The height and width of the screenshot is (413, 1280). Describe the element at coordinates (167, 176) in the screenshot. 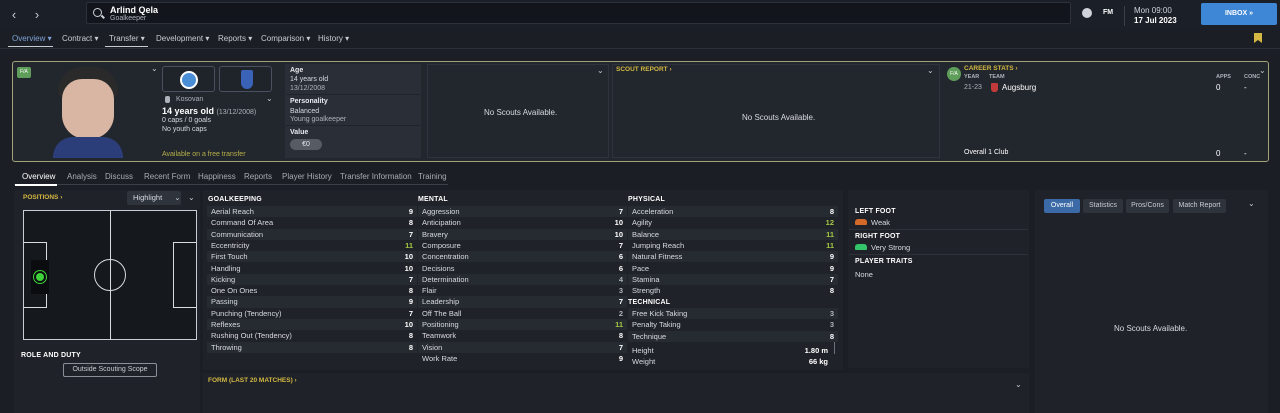

I see `subtab-recent-form: Recent Form` at that location.